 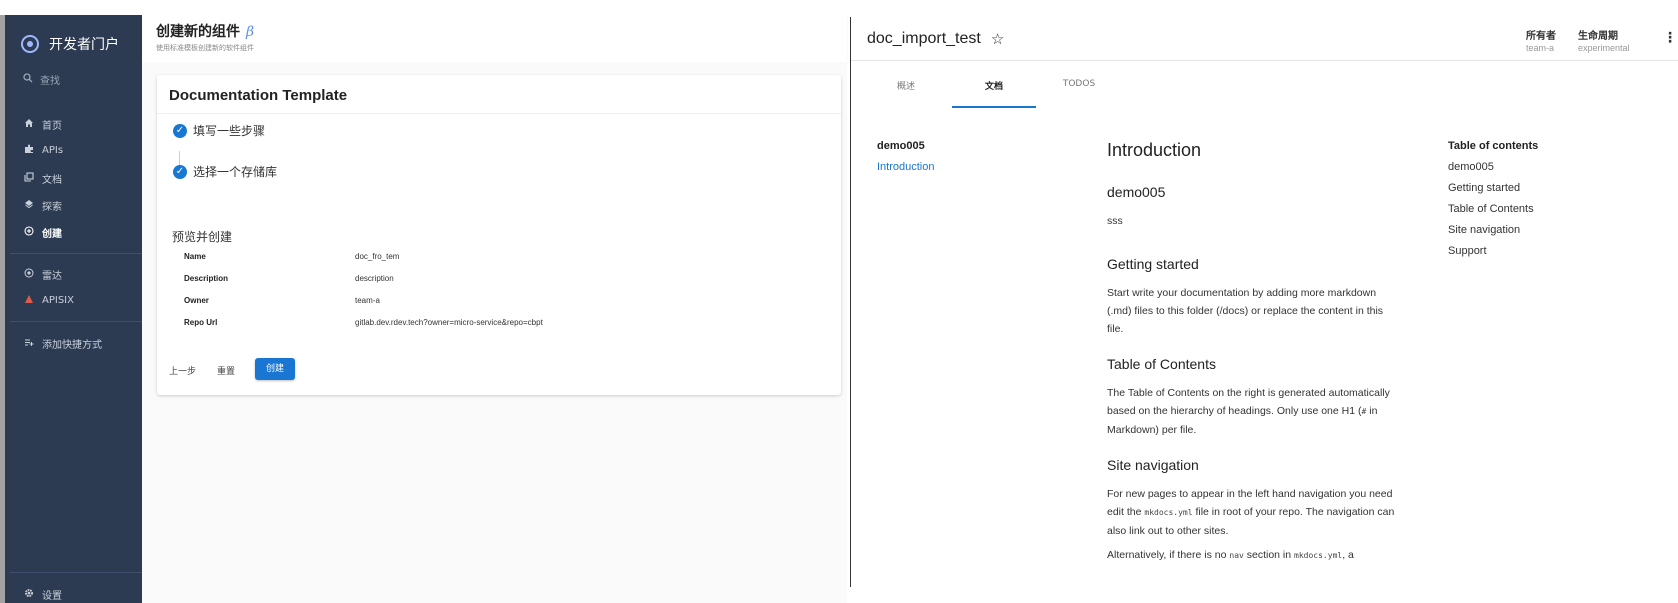 I want to click on app-logo: 开发者门户, so click(x=70, y=44).